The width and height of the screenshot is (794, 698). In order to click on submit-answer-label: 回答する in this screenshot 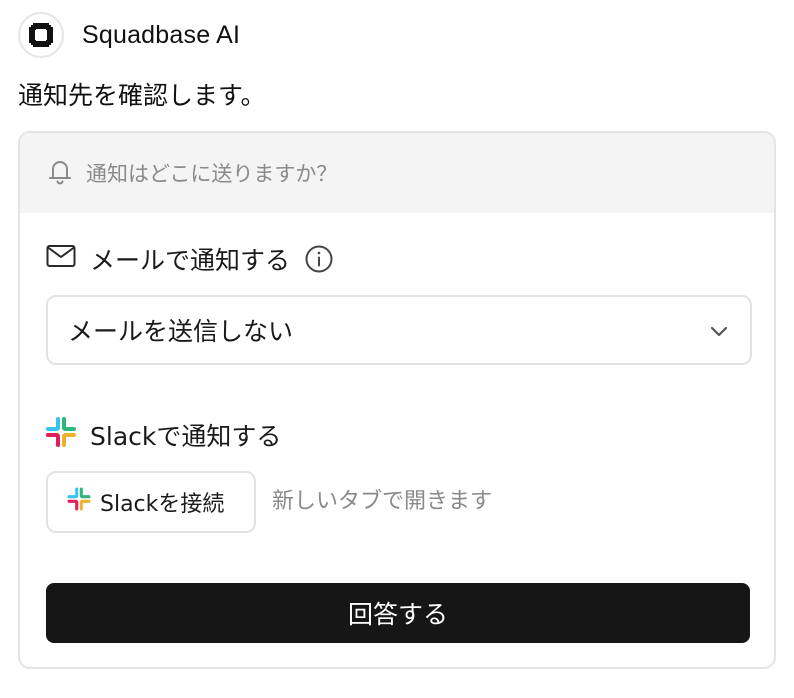, I will do `click(397, 614)`.